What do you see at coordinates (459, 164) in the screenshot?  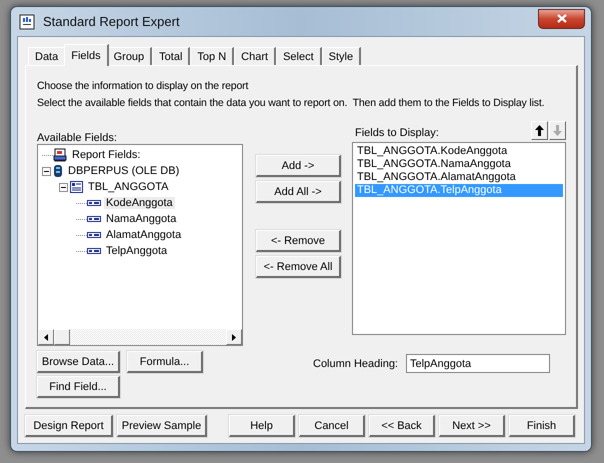 I see `list-item: TBL_ANGGOTA.NamaAnggota` at bounding box center [459, 164].